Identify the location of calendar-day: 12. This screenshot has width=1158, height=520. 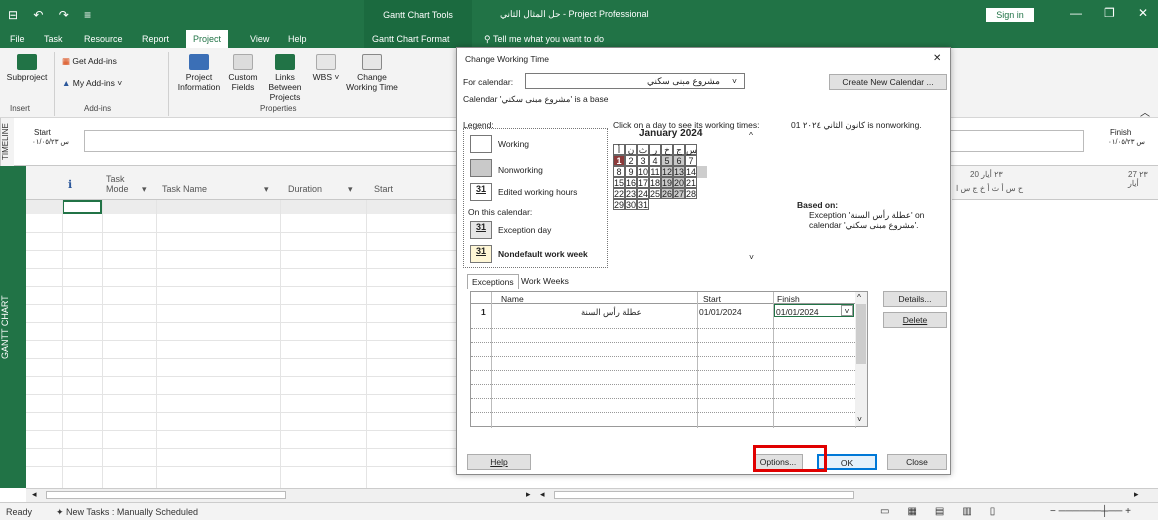
(667, 171).